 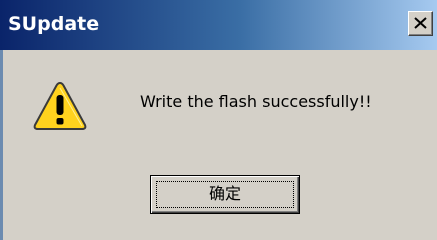 What do you see at coordinates (60, 106) in the screenshot?
I see `warning-icon` at bounding box center [60, 106].